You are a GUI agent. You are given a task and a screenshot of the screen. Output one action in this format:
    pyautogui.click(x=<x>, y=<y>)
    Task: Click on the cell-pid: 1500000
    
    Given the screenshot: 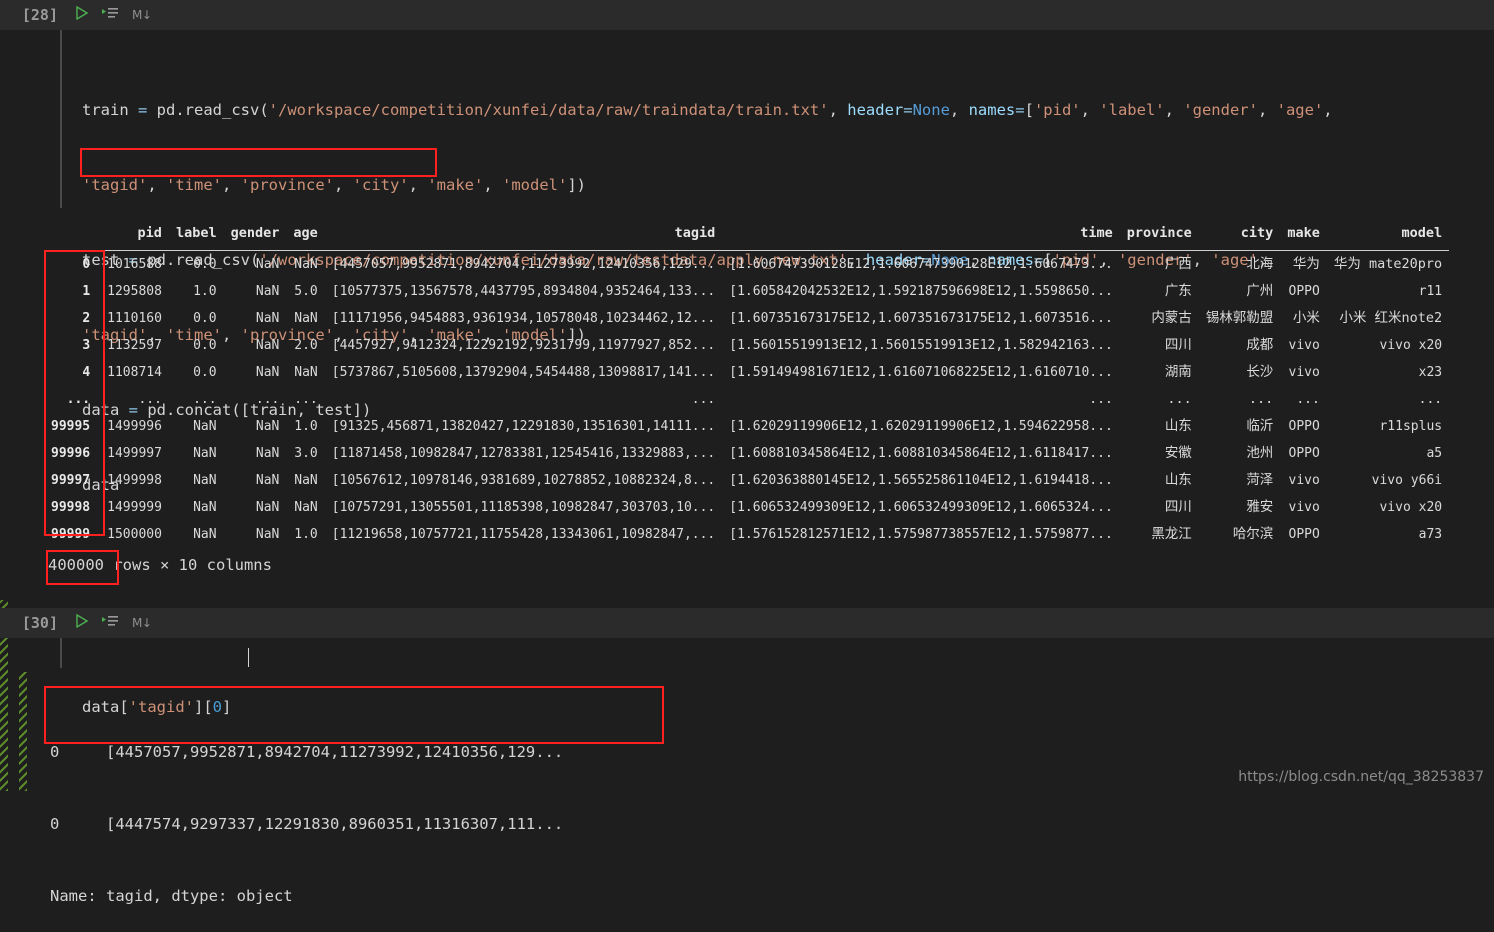 What is the action you would take?
    pyautogui.click(x=134, y=534)
    